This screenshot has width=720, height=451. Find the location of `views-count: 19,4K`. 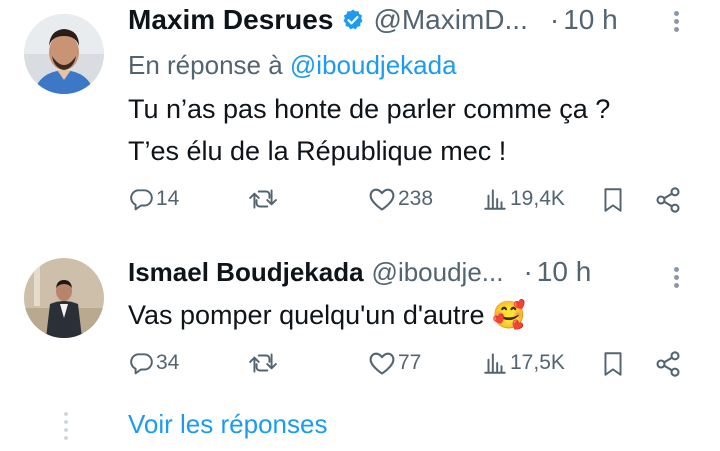

views-count: 19,4K is located at coordinates (537, 198).